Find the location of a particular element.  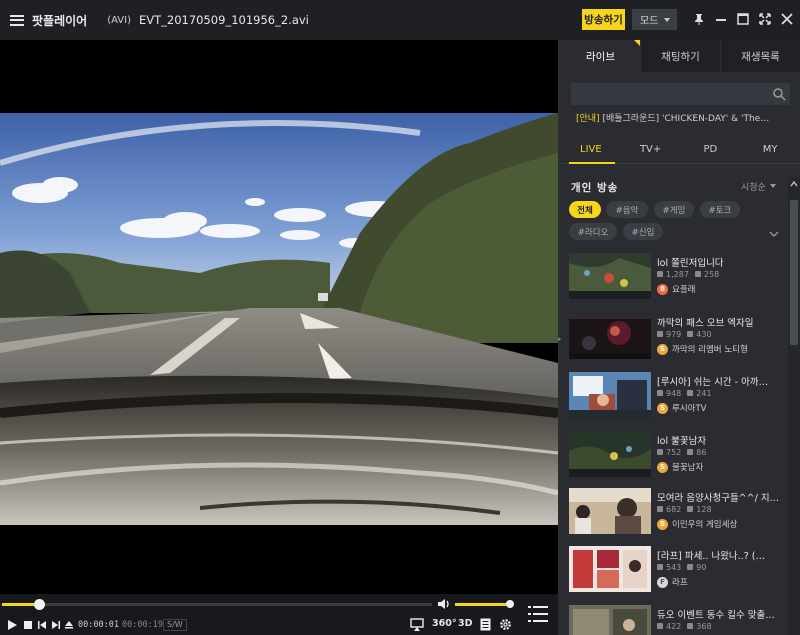

stream-title: lol 쫄린저입니다 is located at coordinates (690, 263).